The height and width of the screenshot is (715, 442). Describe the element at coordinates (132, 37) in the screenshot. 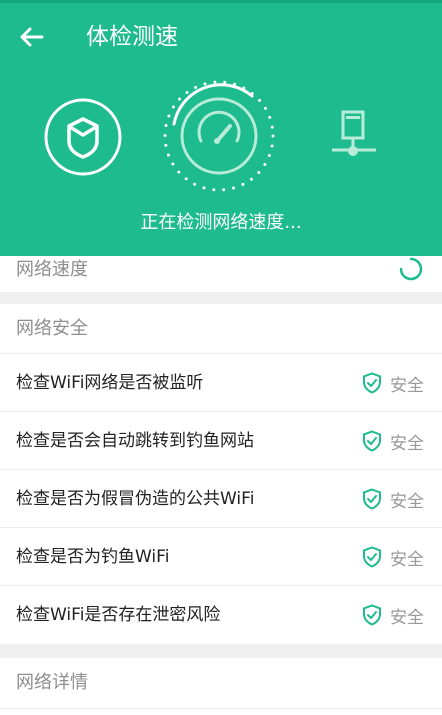

I see `page-title: 体检测速` at that location.